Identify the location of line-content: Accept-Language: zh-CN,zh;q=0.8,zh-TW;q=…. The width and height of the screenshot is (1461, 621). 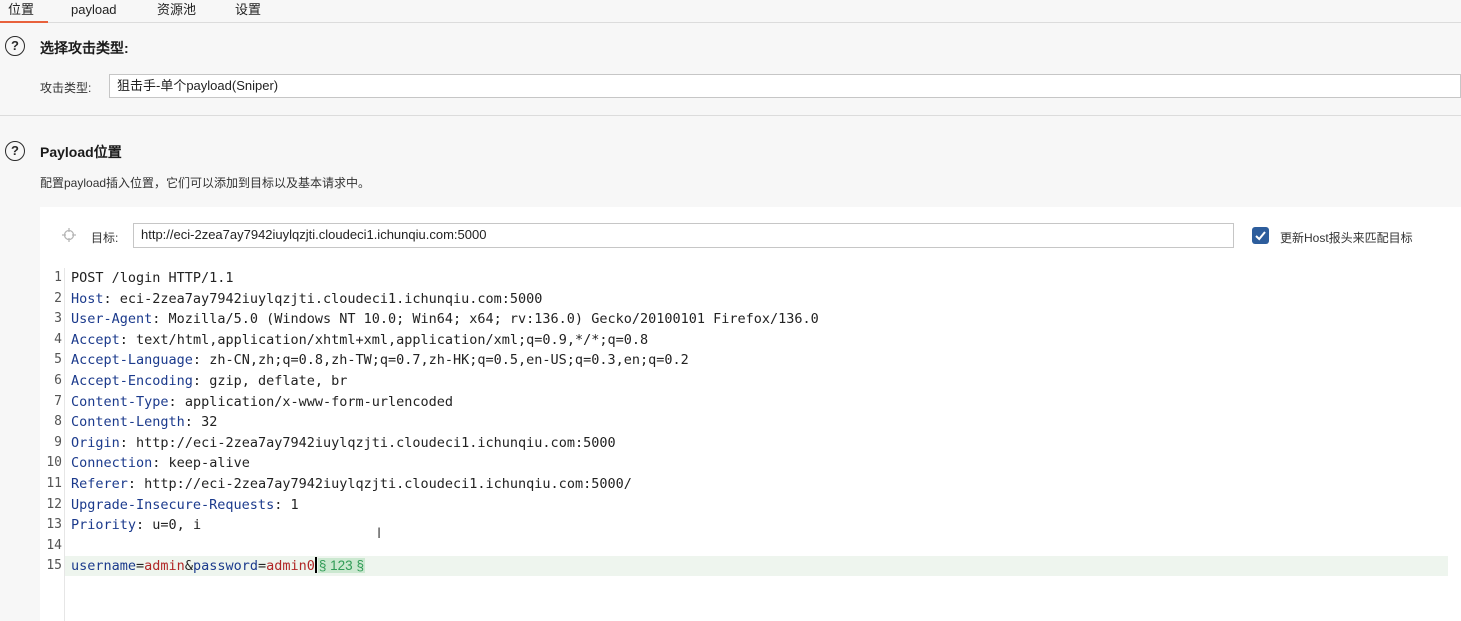
(380, 360).